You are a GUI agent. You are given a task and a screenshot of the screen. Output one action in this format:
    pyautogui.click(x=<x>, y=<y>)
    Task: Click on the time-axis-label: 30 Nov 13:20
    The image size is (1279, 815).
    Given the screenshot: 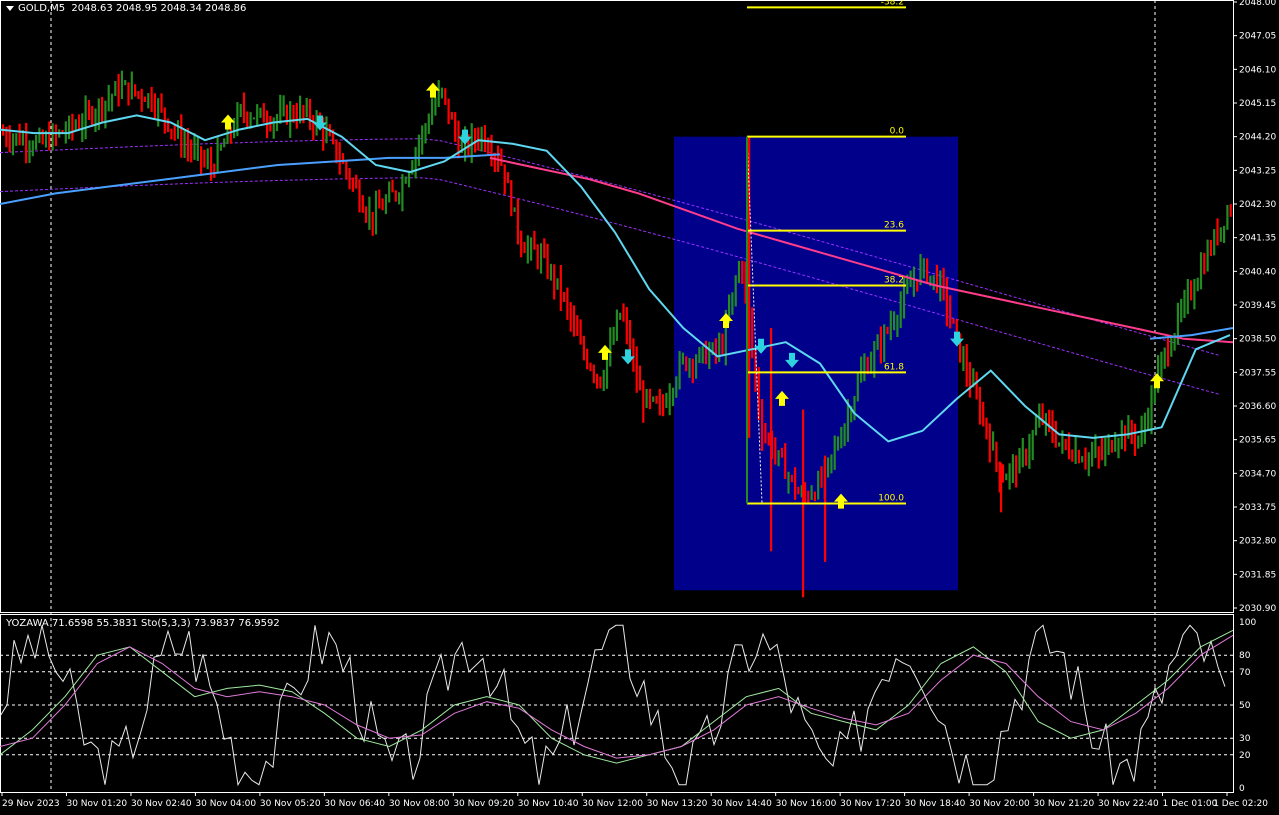 What is the action you would take?
    pyautogui.click(x=677, y=804)
    